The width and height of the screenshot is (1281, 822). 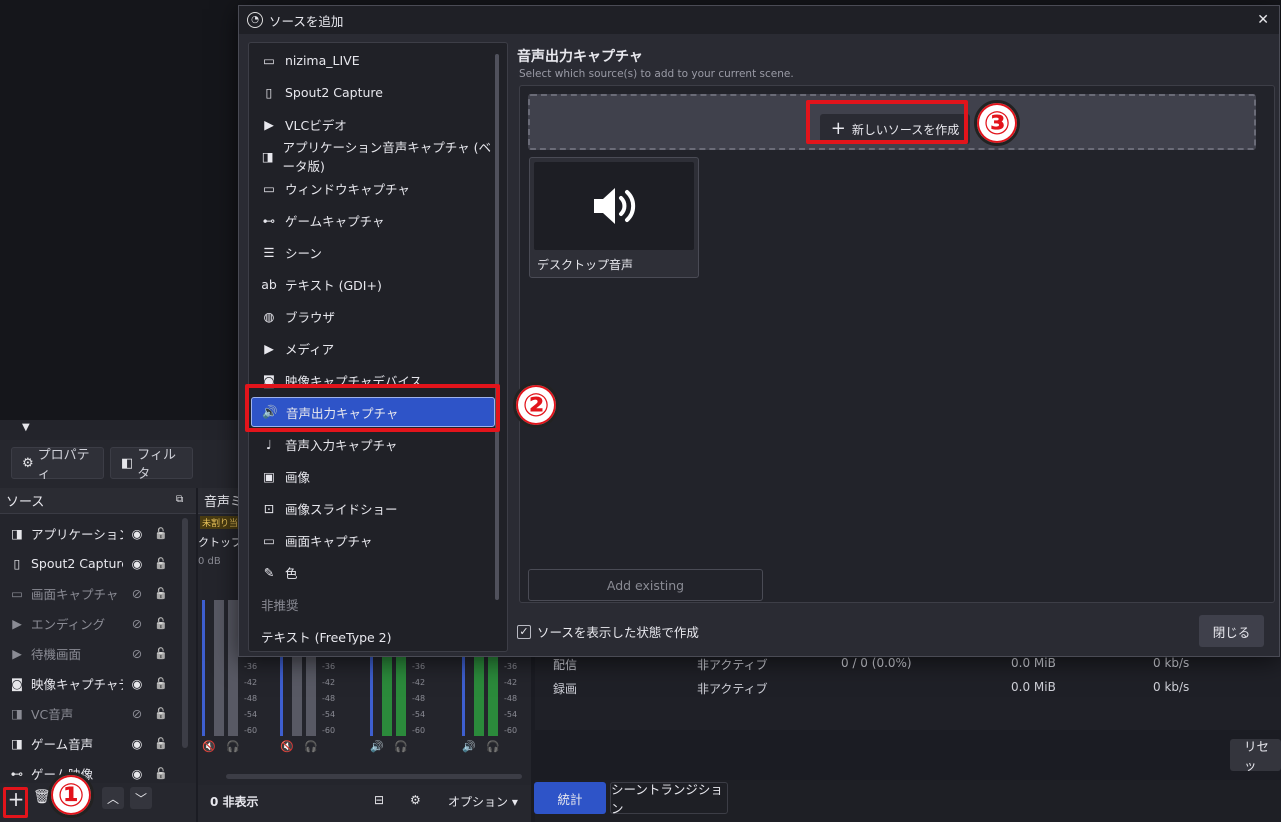 I want to click on stat-cell: 録画, so click(x=565, y=689).